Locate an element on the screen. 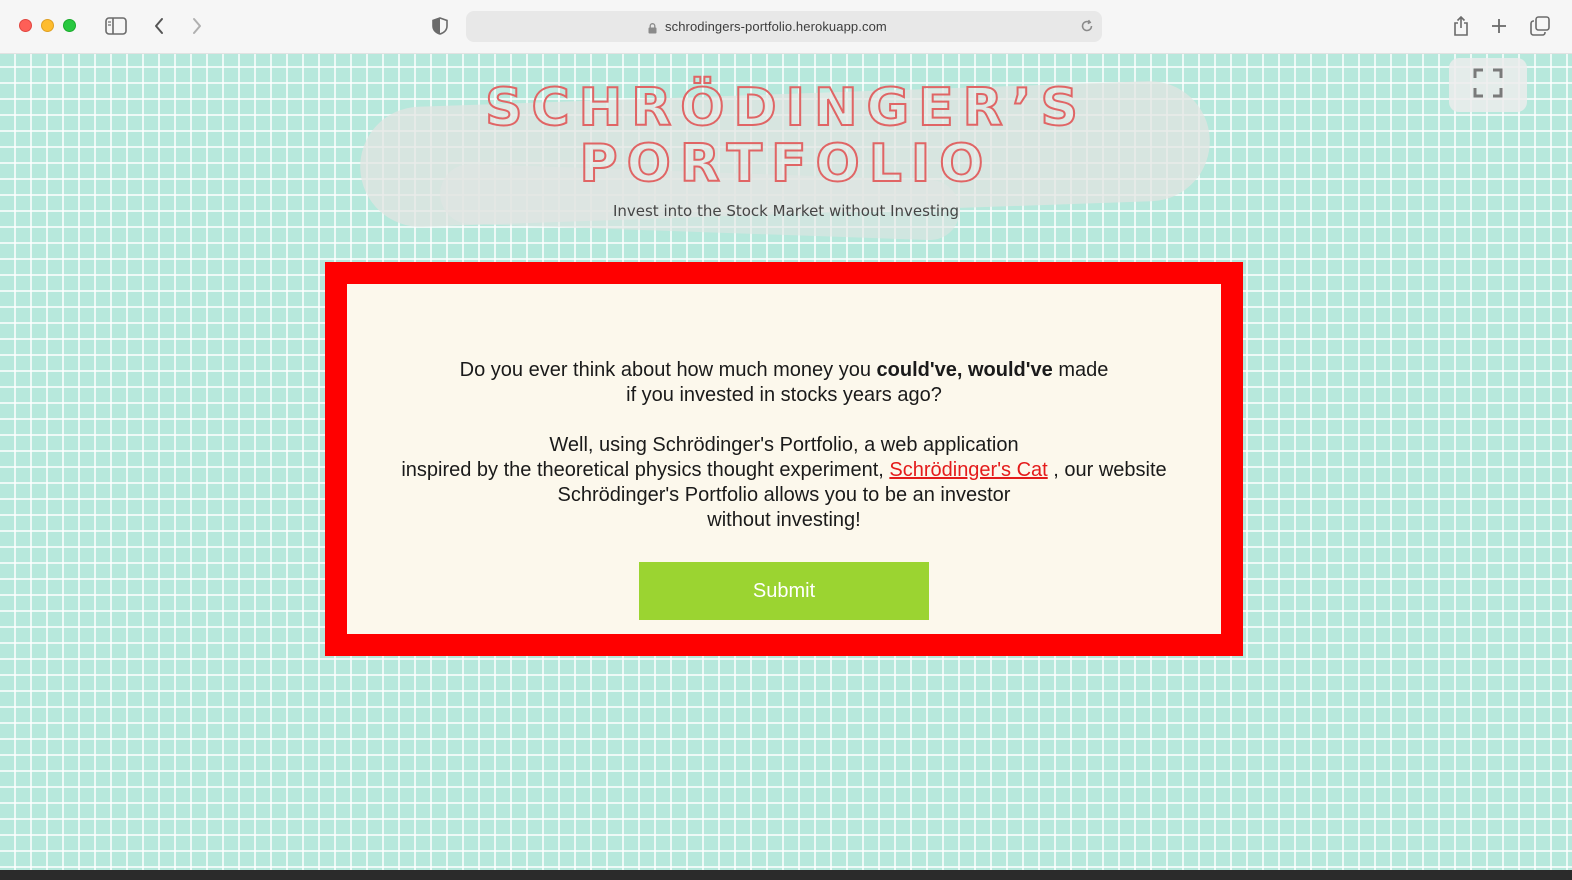  window-bottom-edge is located at coordinates (786, 875).